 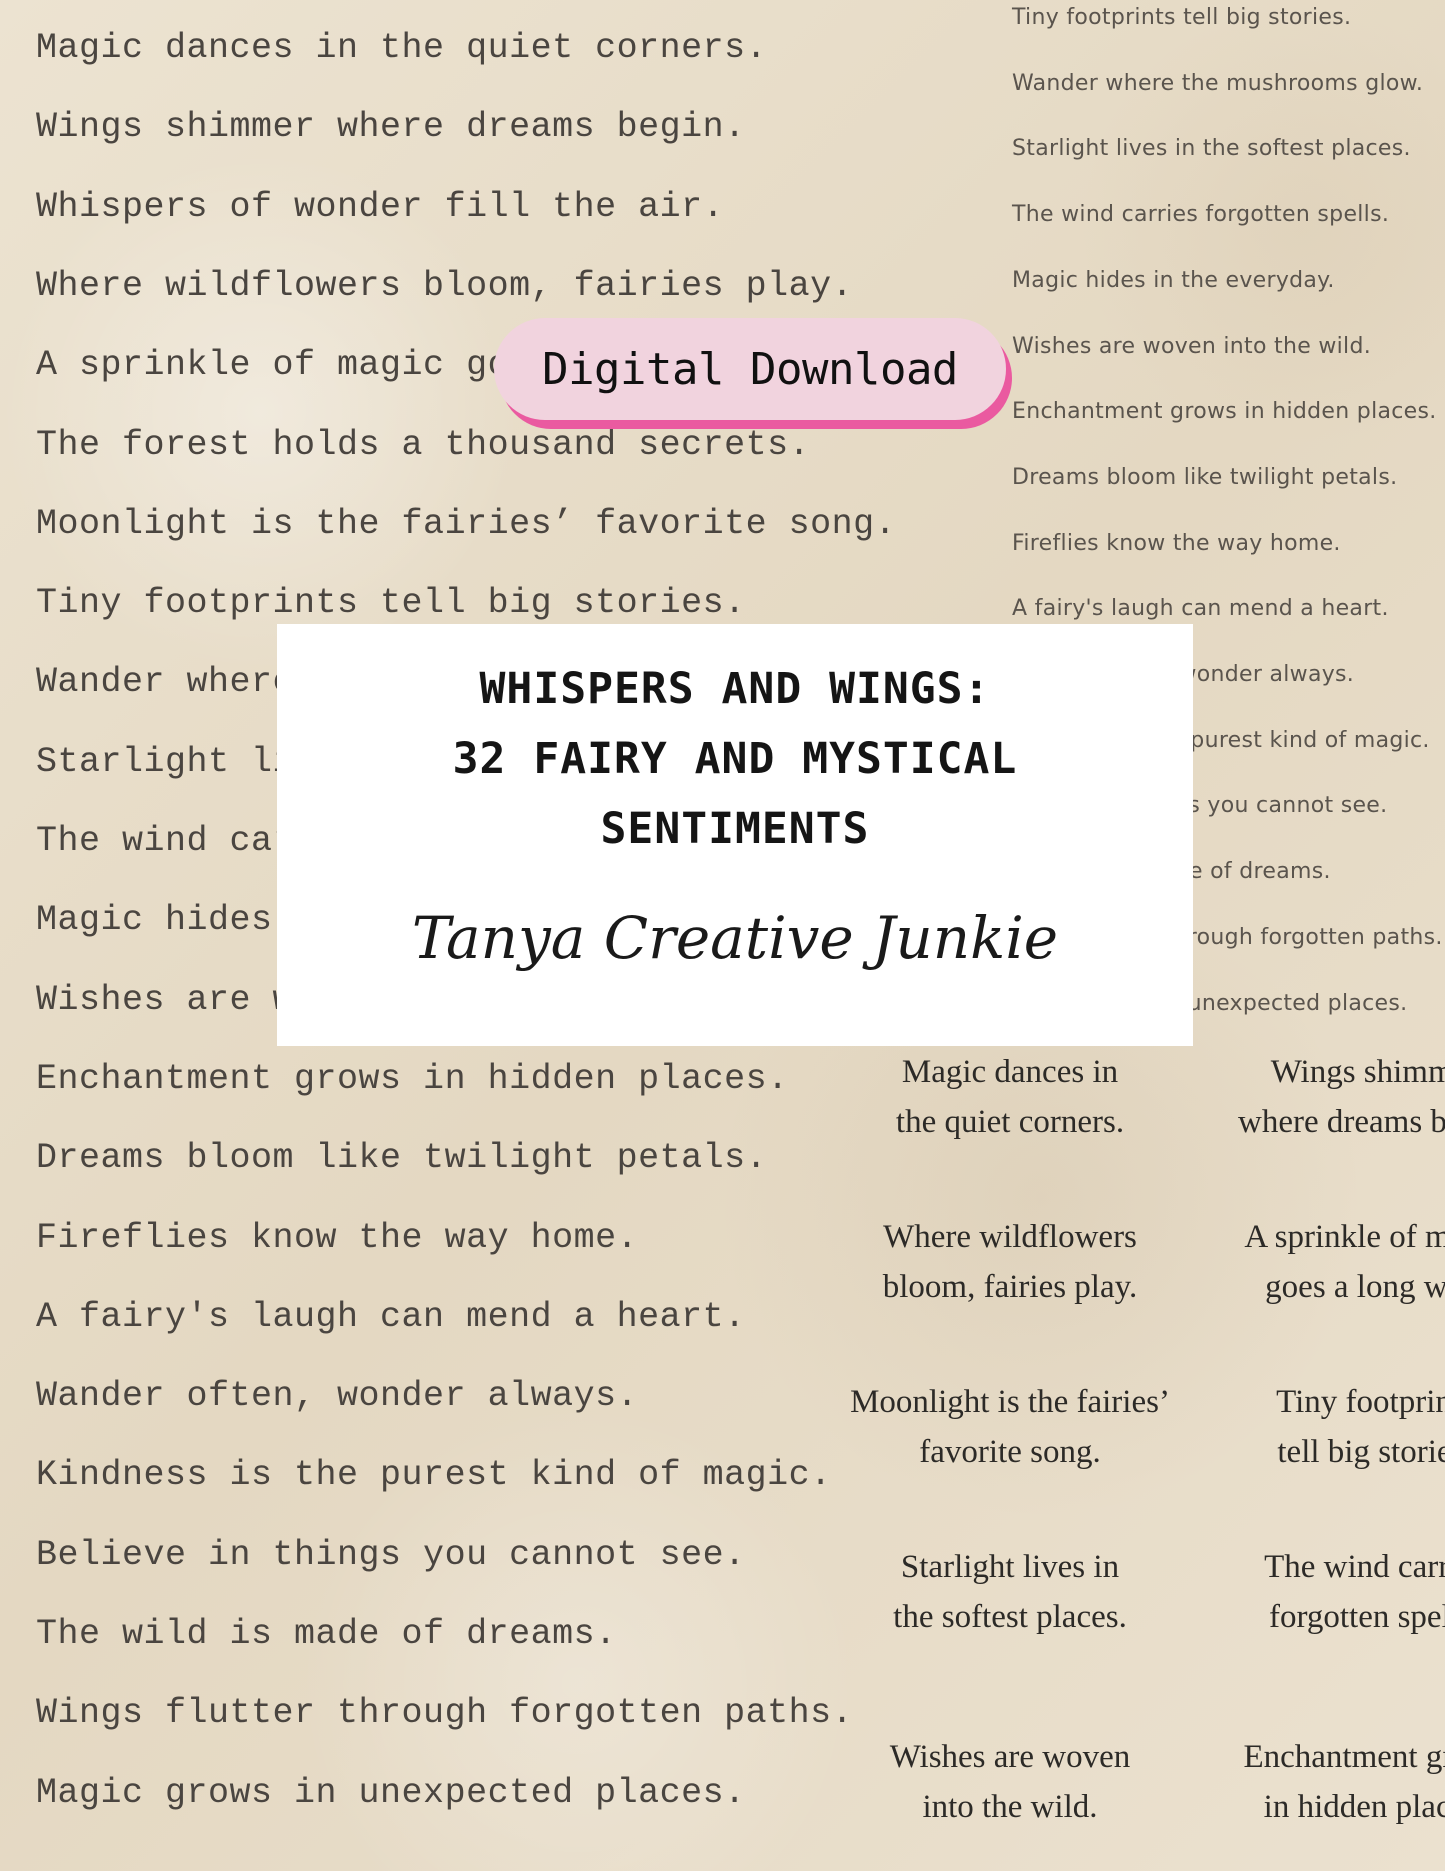 What do you see at coordinates (1010, 1097) in the screenshot?
I see `sentiment-tag: Magic dances in the quiet corners.` at bounding box center [1010, 1097].